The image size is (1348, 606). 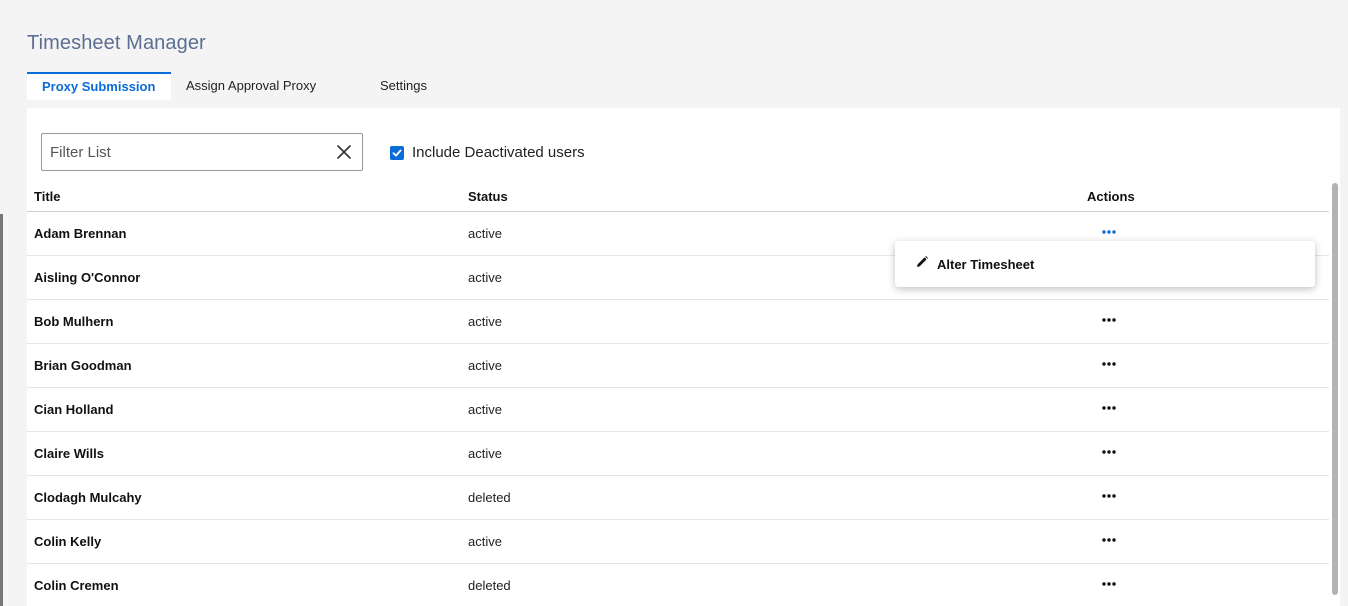 I want to click on column-header-title: Title, so click(x=47, y=196).